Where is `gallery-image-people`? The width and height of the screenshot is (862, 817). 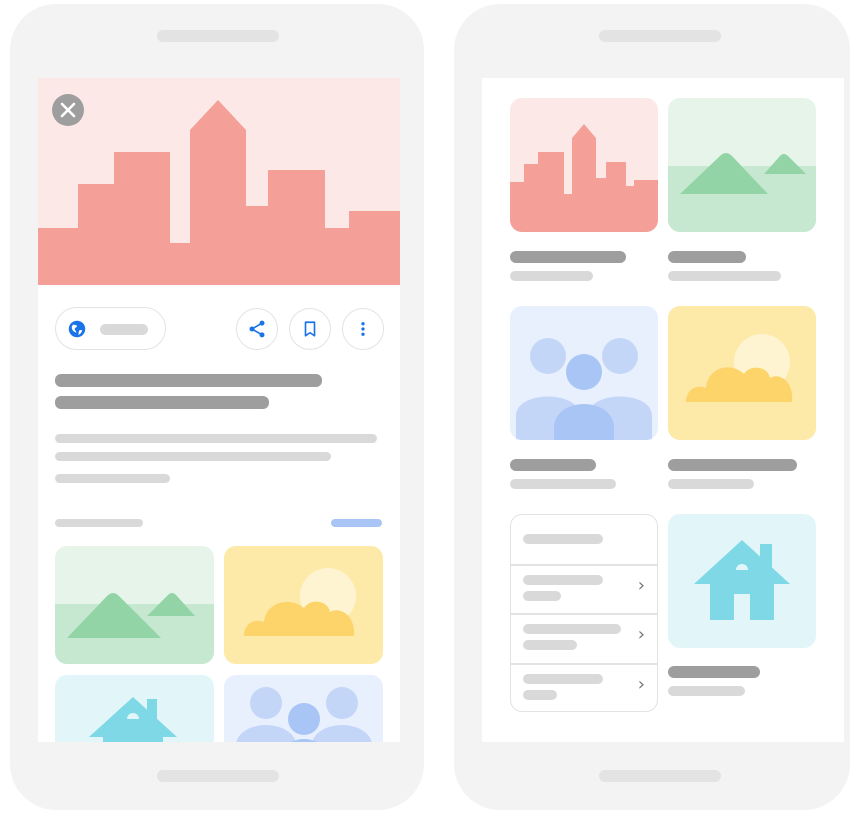
gallery-image-people is located at coordinates (303, 708).